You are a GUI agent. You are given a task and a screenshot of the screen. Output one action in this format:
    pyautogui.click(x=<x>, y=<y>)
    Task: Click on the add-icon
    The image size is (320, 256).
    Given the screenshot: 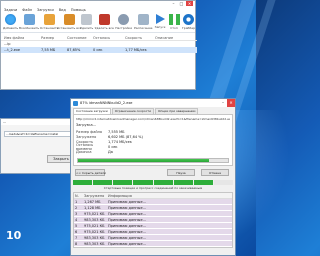 What is the action you would take?
    pyautogui.click(x=11, y=19)
    